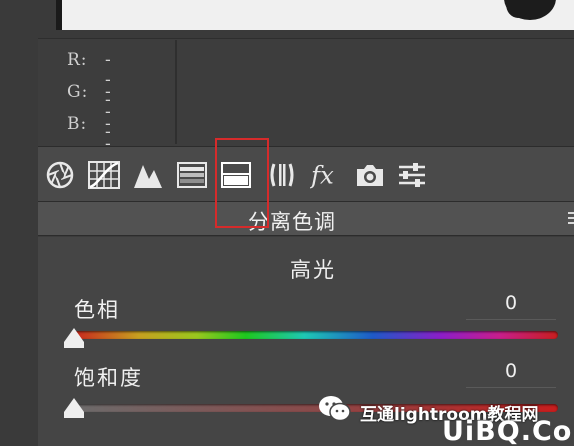  What do you see at coordinates (313, 270) in the screenshot?
I see `highlights-subtitle: 高光` at bounding box center [313, 270].